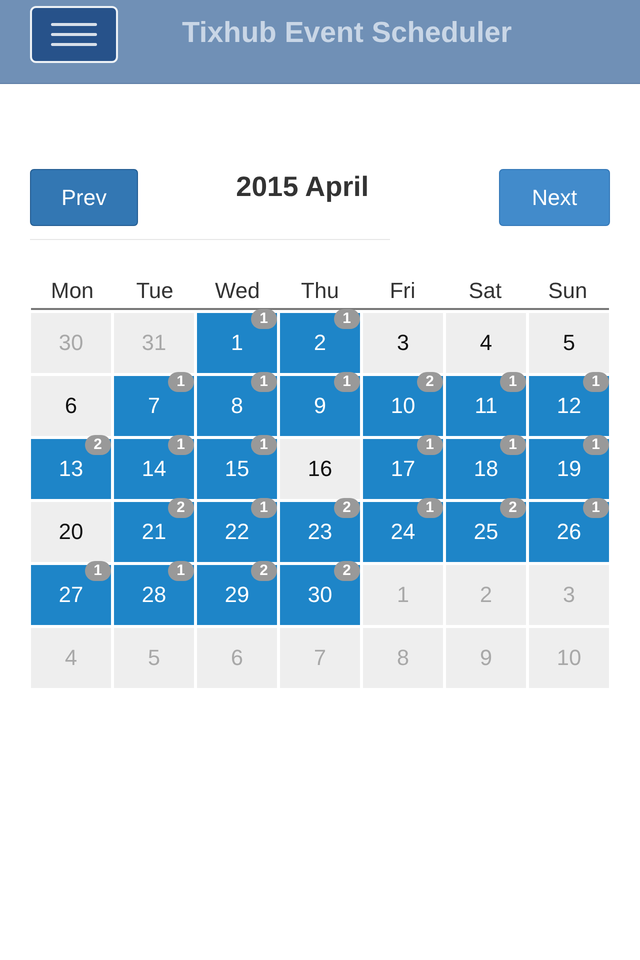 The image size is (640, 960). What do you see at coordinates (320, 658) in the screenshot?
I see `day-cell: 7` at bounding box center [320, 658].